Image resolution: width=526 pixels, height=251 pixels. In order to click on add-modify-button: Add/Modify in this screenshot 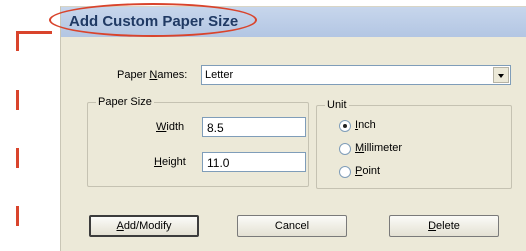, I will do `click(144, 226)`.